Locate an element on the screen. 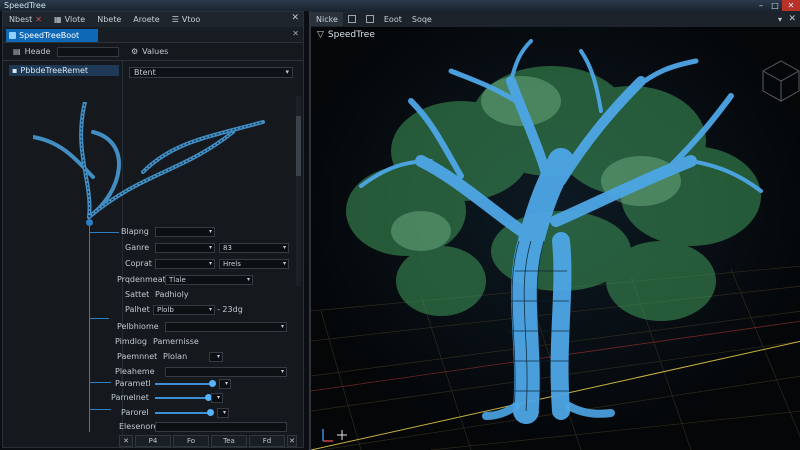 This screenshot has width=800, height=450. frame-icon is located at coordinates (369, 19).